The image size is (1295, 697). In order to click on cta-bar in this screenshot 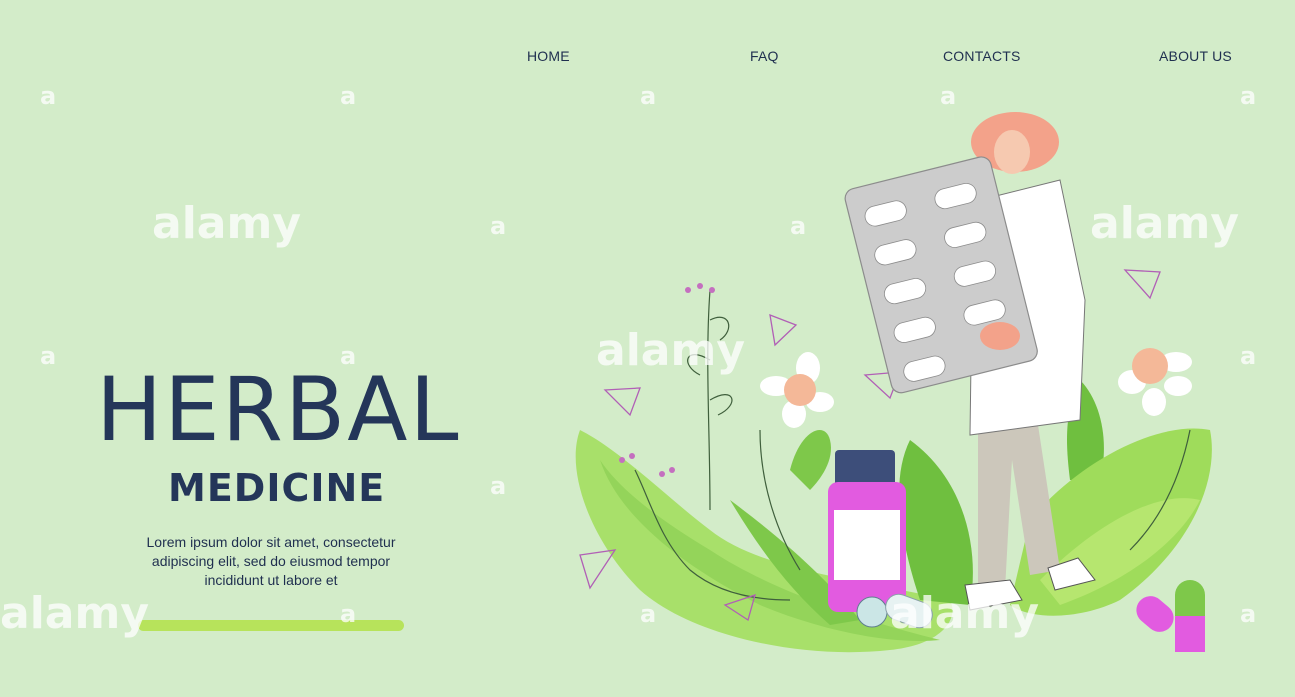, I will do `click(271, 625)`.